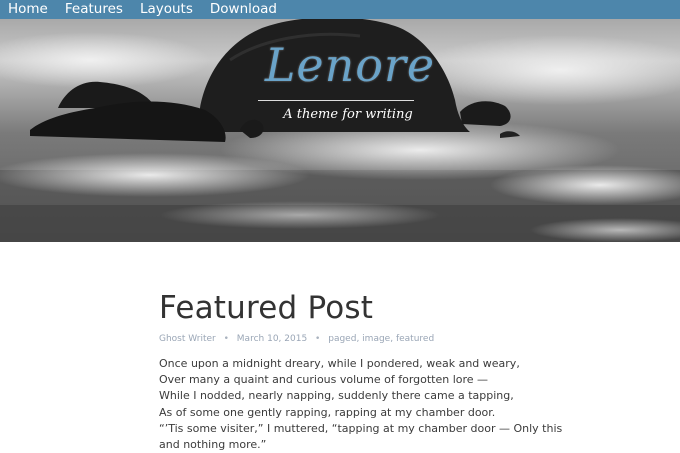 The width and height of the screenshot is (680, 453). What do you see at coordinates (28, 9) in the screenshot?
I see `nav-home-link: Home` at bounding box center [28, 9].